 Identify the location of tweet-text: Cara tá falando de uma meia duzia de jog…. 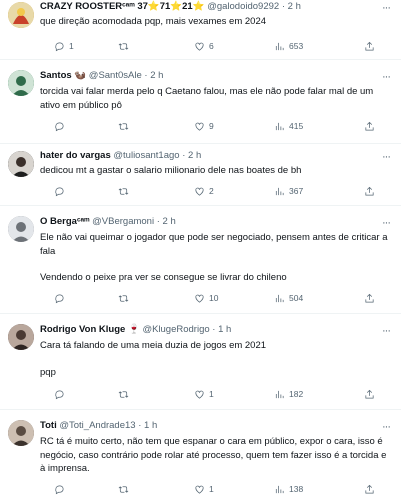
(215, 359).